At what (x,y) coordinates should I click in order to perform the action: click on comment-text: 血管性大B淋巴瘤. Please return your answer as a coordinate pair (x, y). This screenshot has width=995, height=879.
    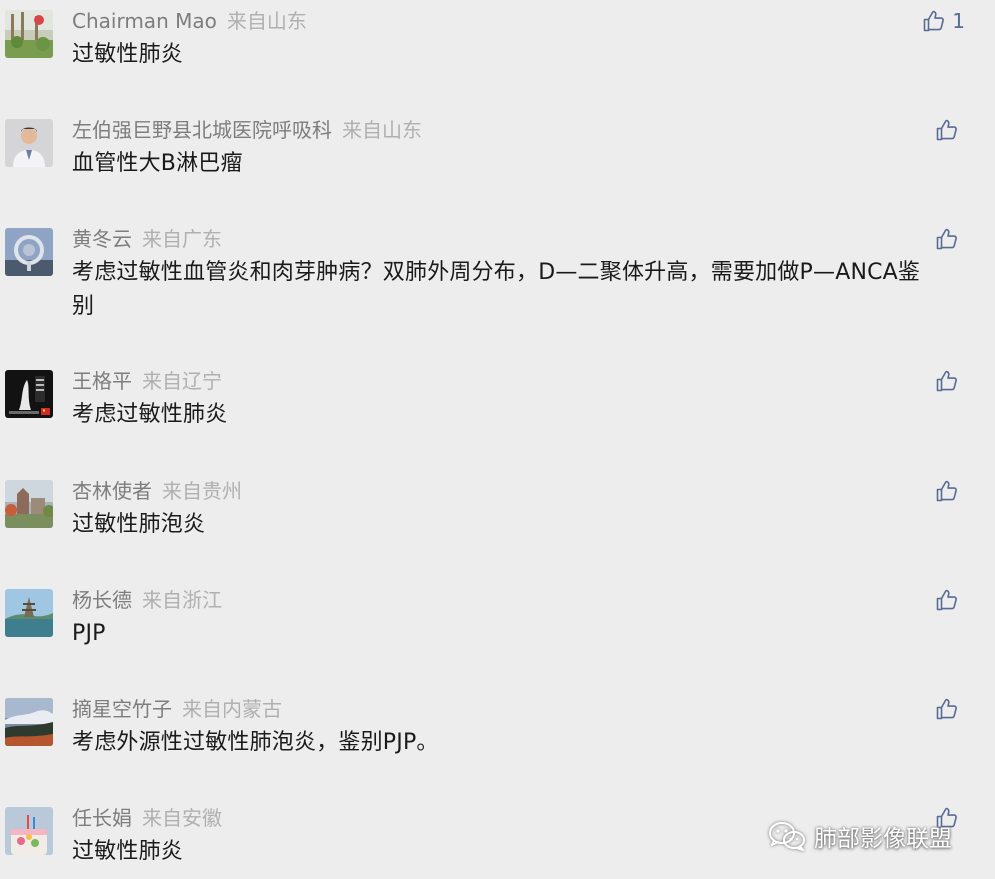
    Looking at the image, I should click on (157, 163).